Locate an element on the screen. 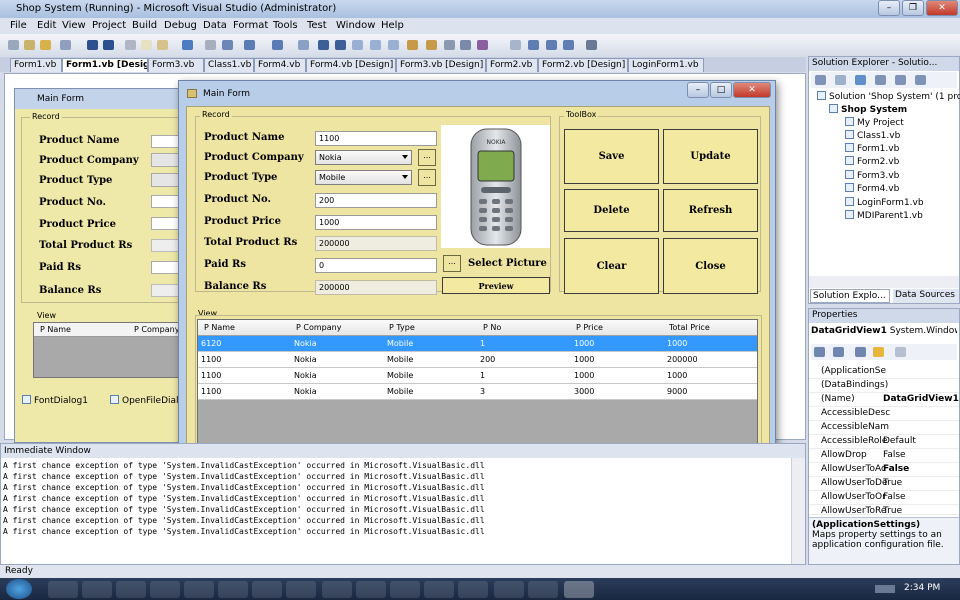  col-header-pno: P No is located at coordinates (492, 327).